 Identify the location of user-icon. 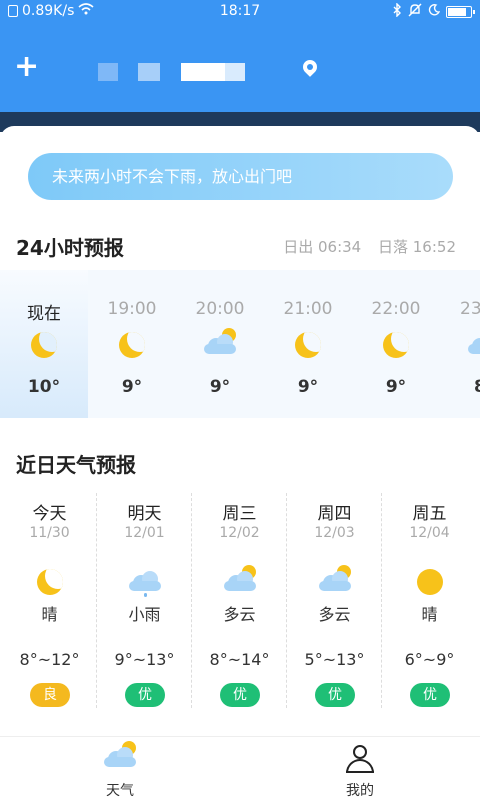
(360, 759).